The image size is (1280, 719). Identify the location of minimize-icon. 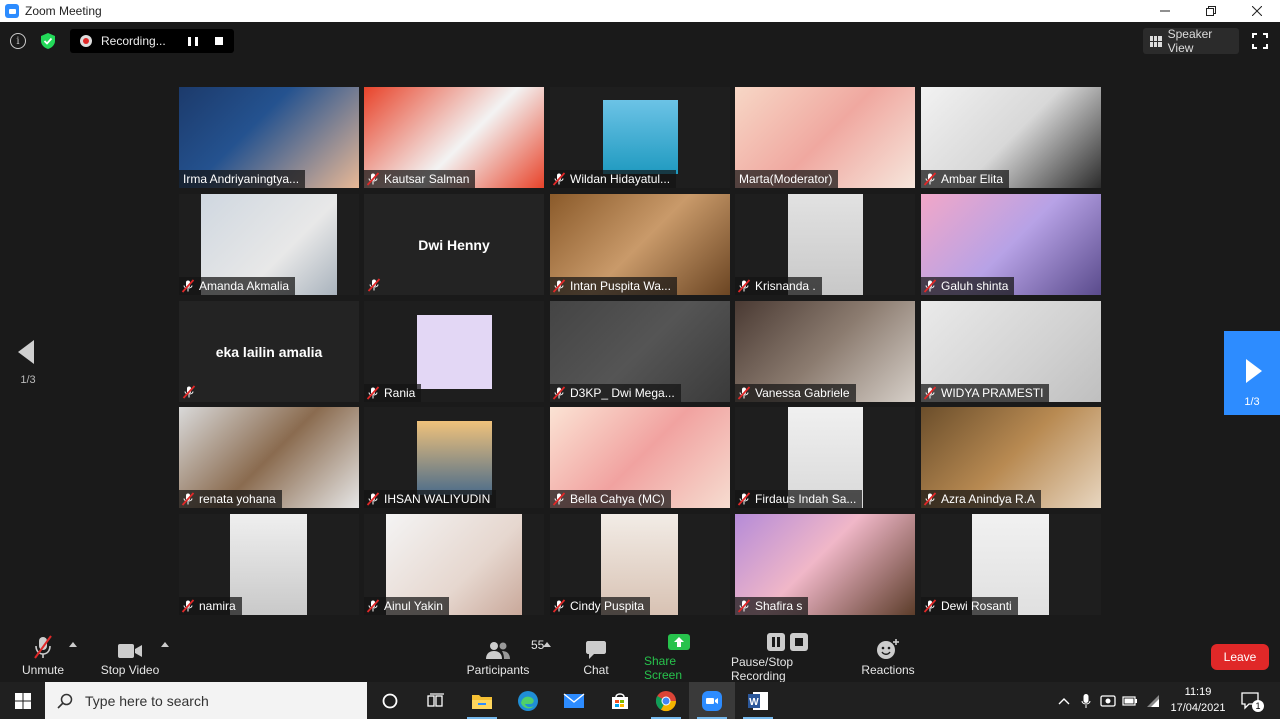
(1165, 11).